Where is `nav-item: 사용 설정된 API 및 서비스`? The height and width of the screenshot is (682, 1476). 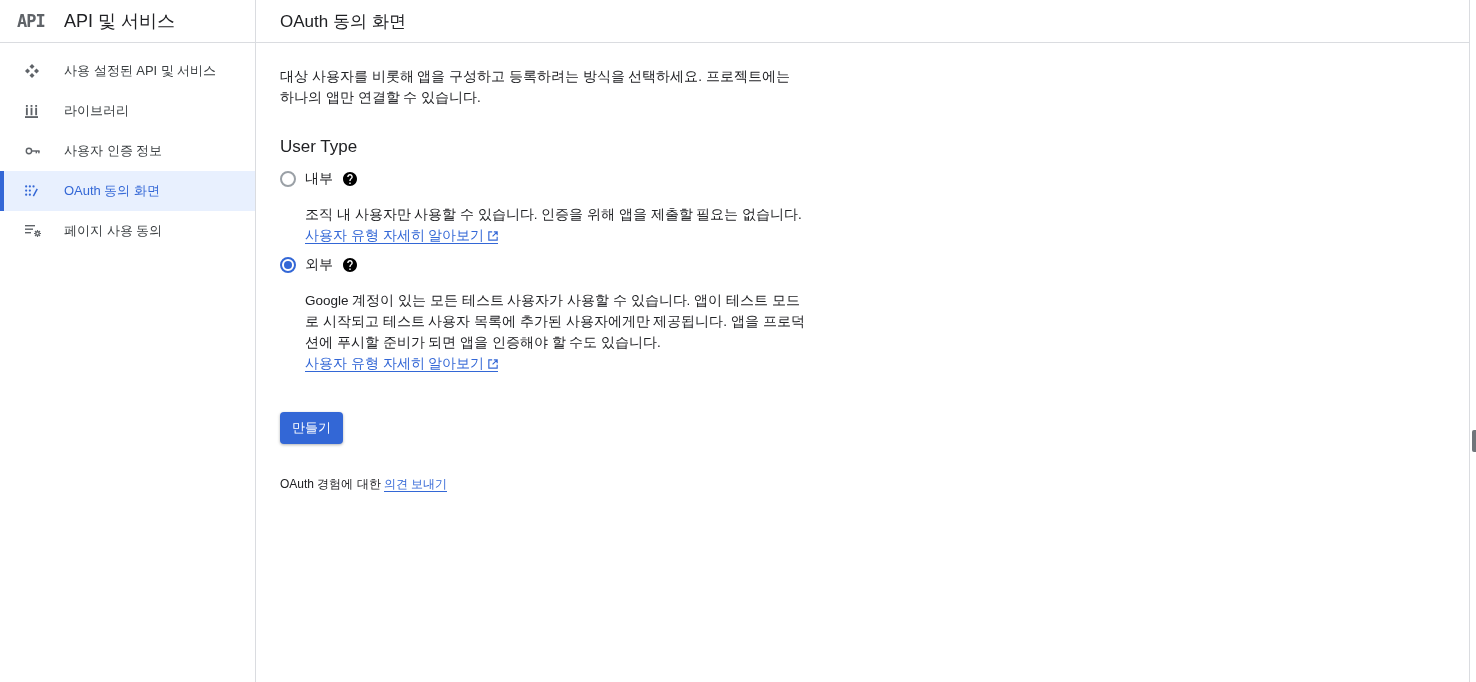 nav-item: 사용 설정된 API 및 서비스 is located at coordinates (127, 71).